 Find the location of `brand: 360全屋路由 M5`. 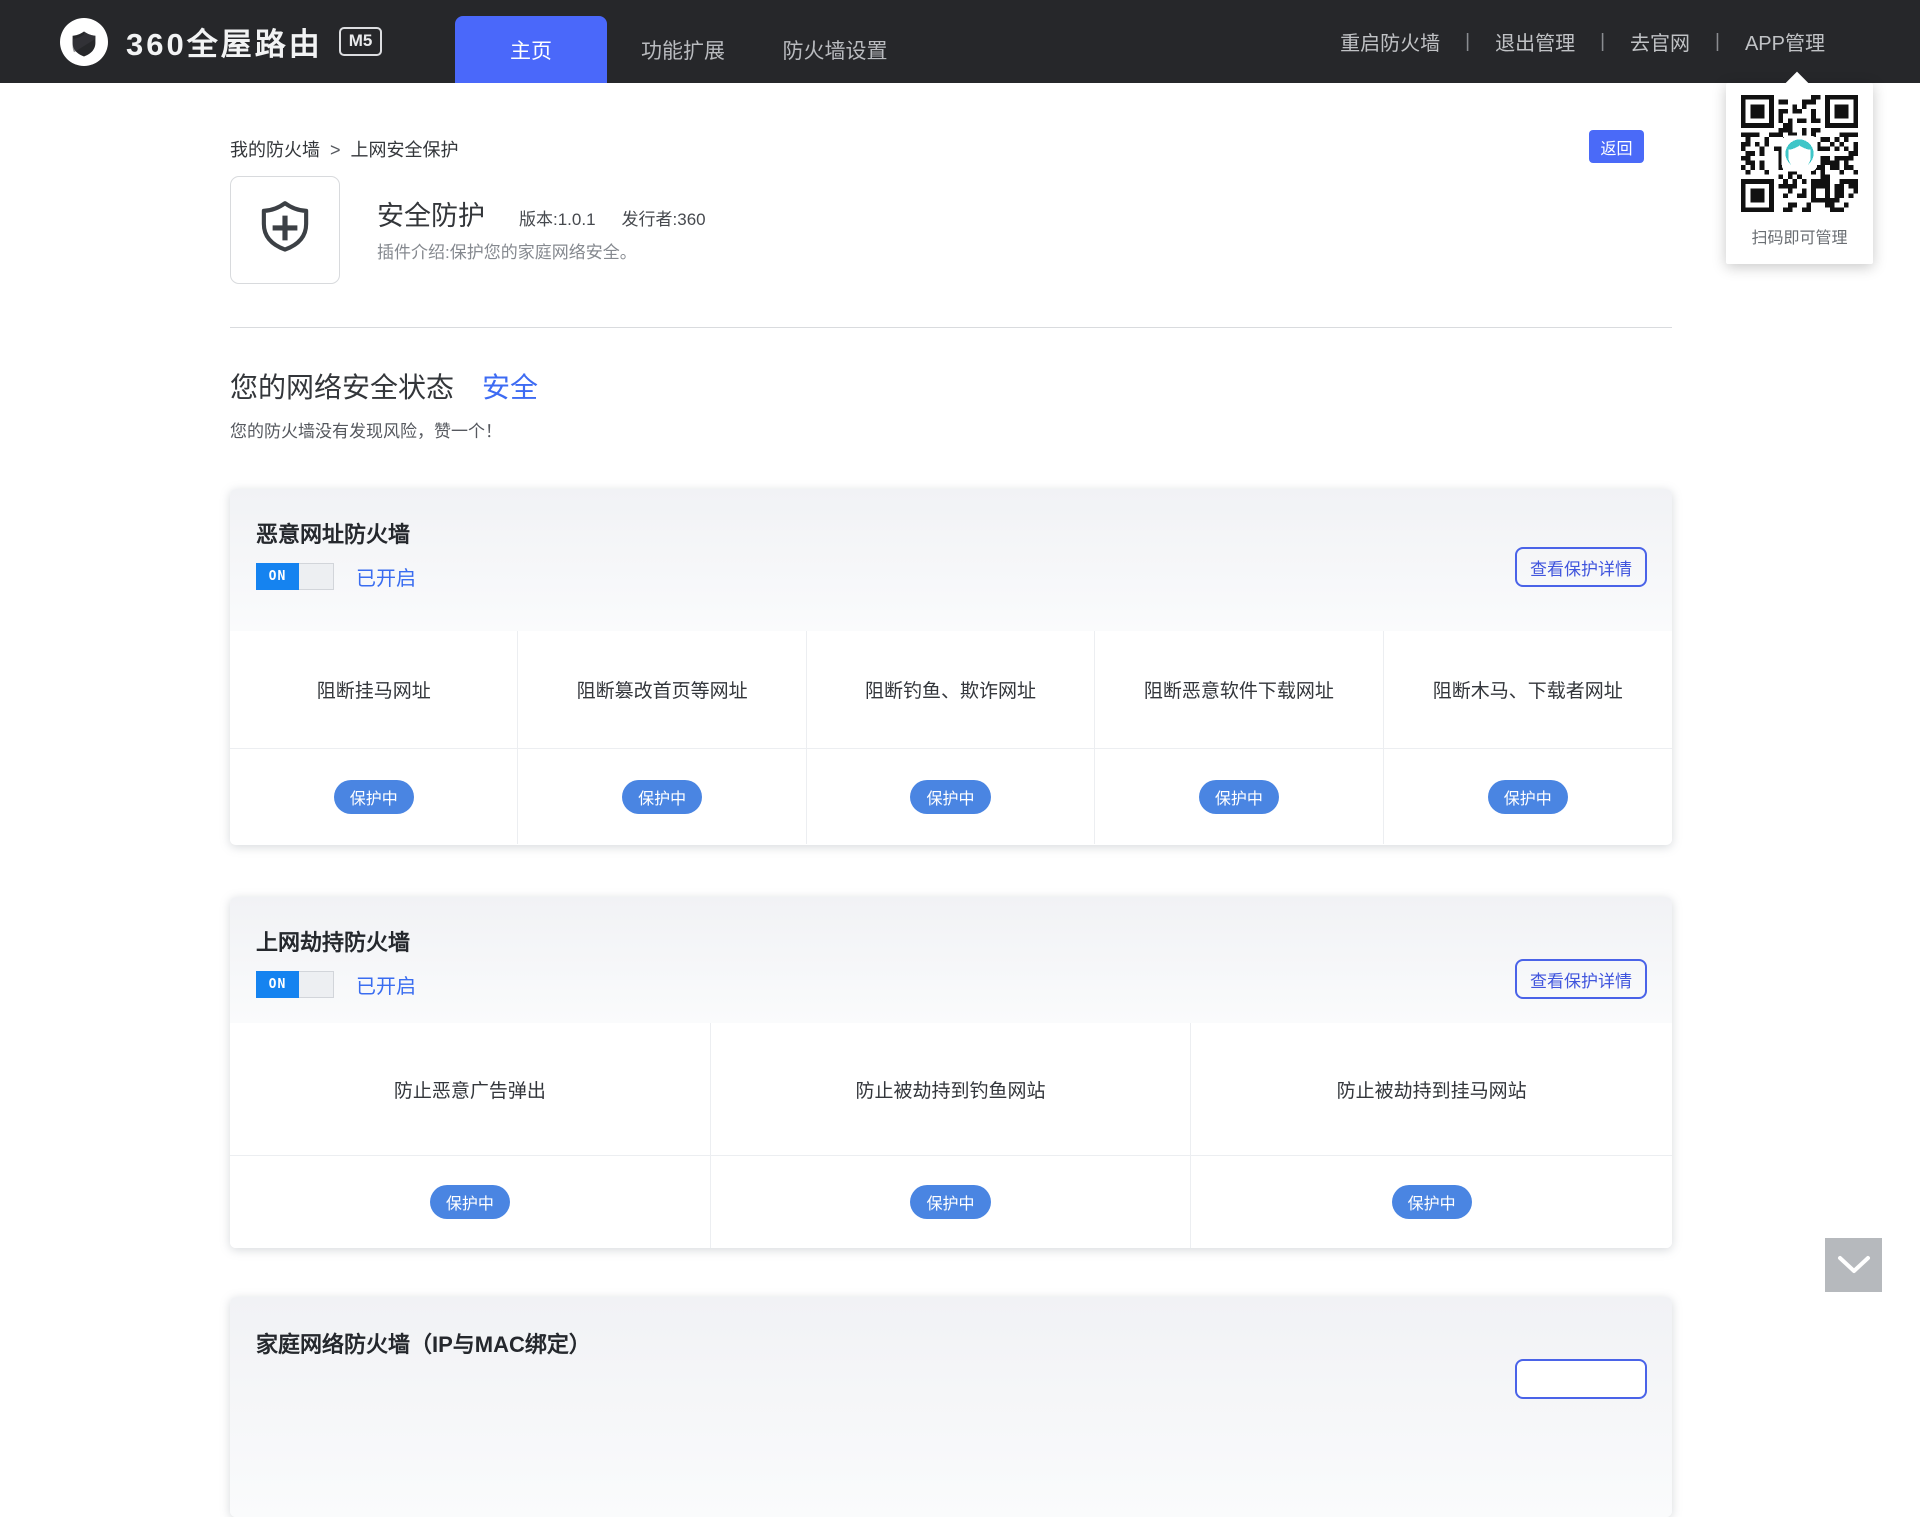

brand: 360全屋路由 M5 is located at coordinates (221, 41).